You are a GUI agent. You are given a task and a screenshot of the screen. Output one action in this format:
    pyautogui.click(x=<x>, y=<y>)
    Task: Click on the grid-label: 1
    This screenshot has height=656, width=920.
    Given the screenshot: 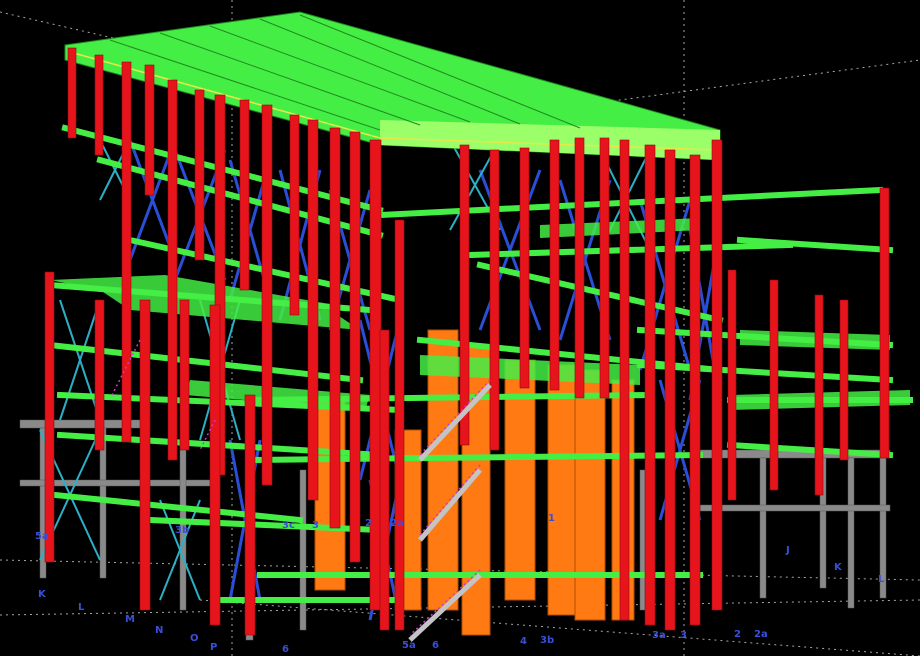 What is the action you would take?
    pyautogui.click(x=551, y=518)
    